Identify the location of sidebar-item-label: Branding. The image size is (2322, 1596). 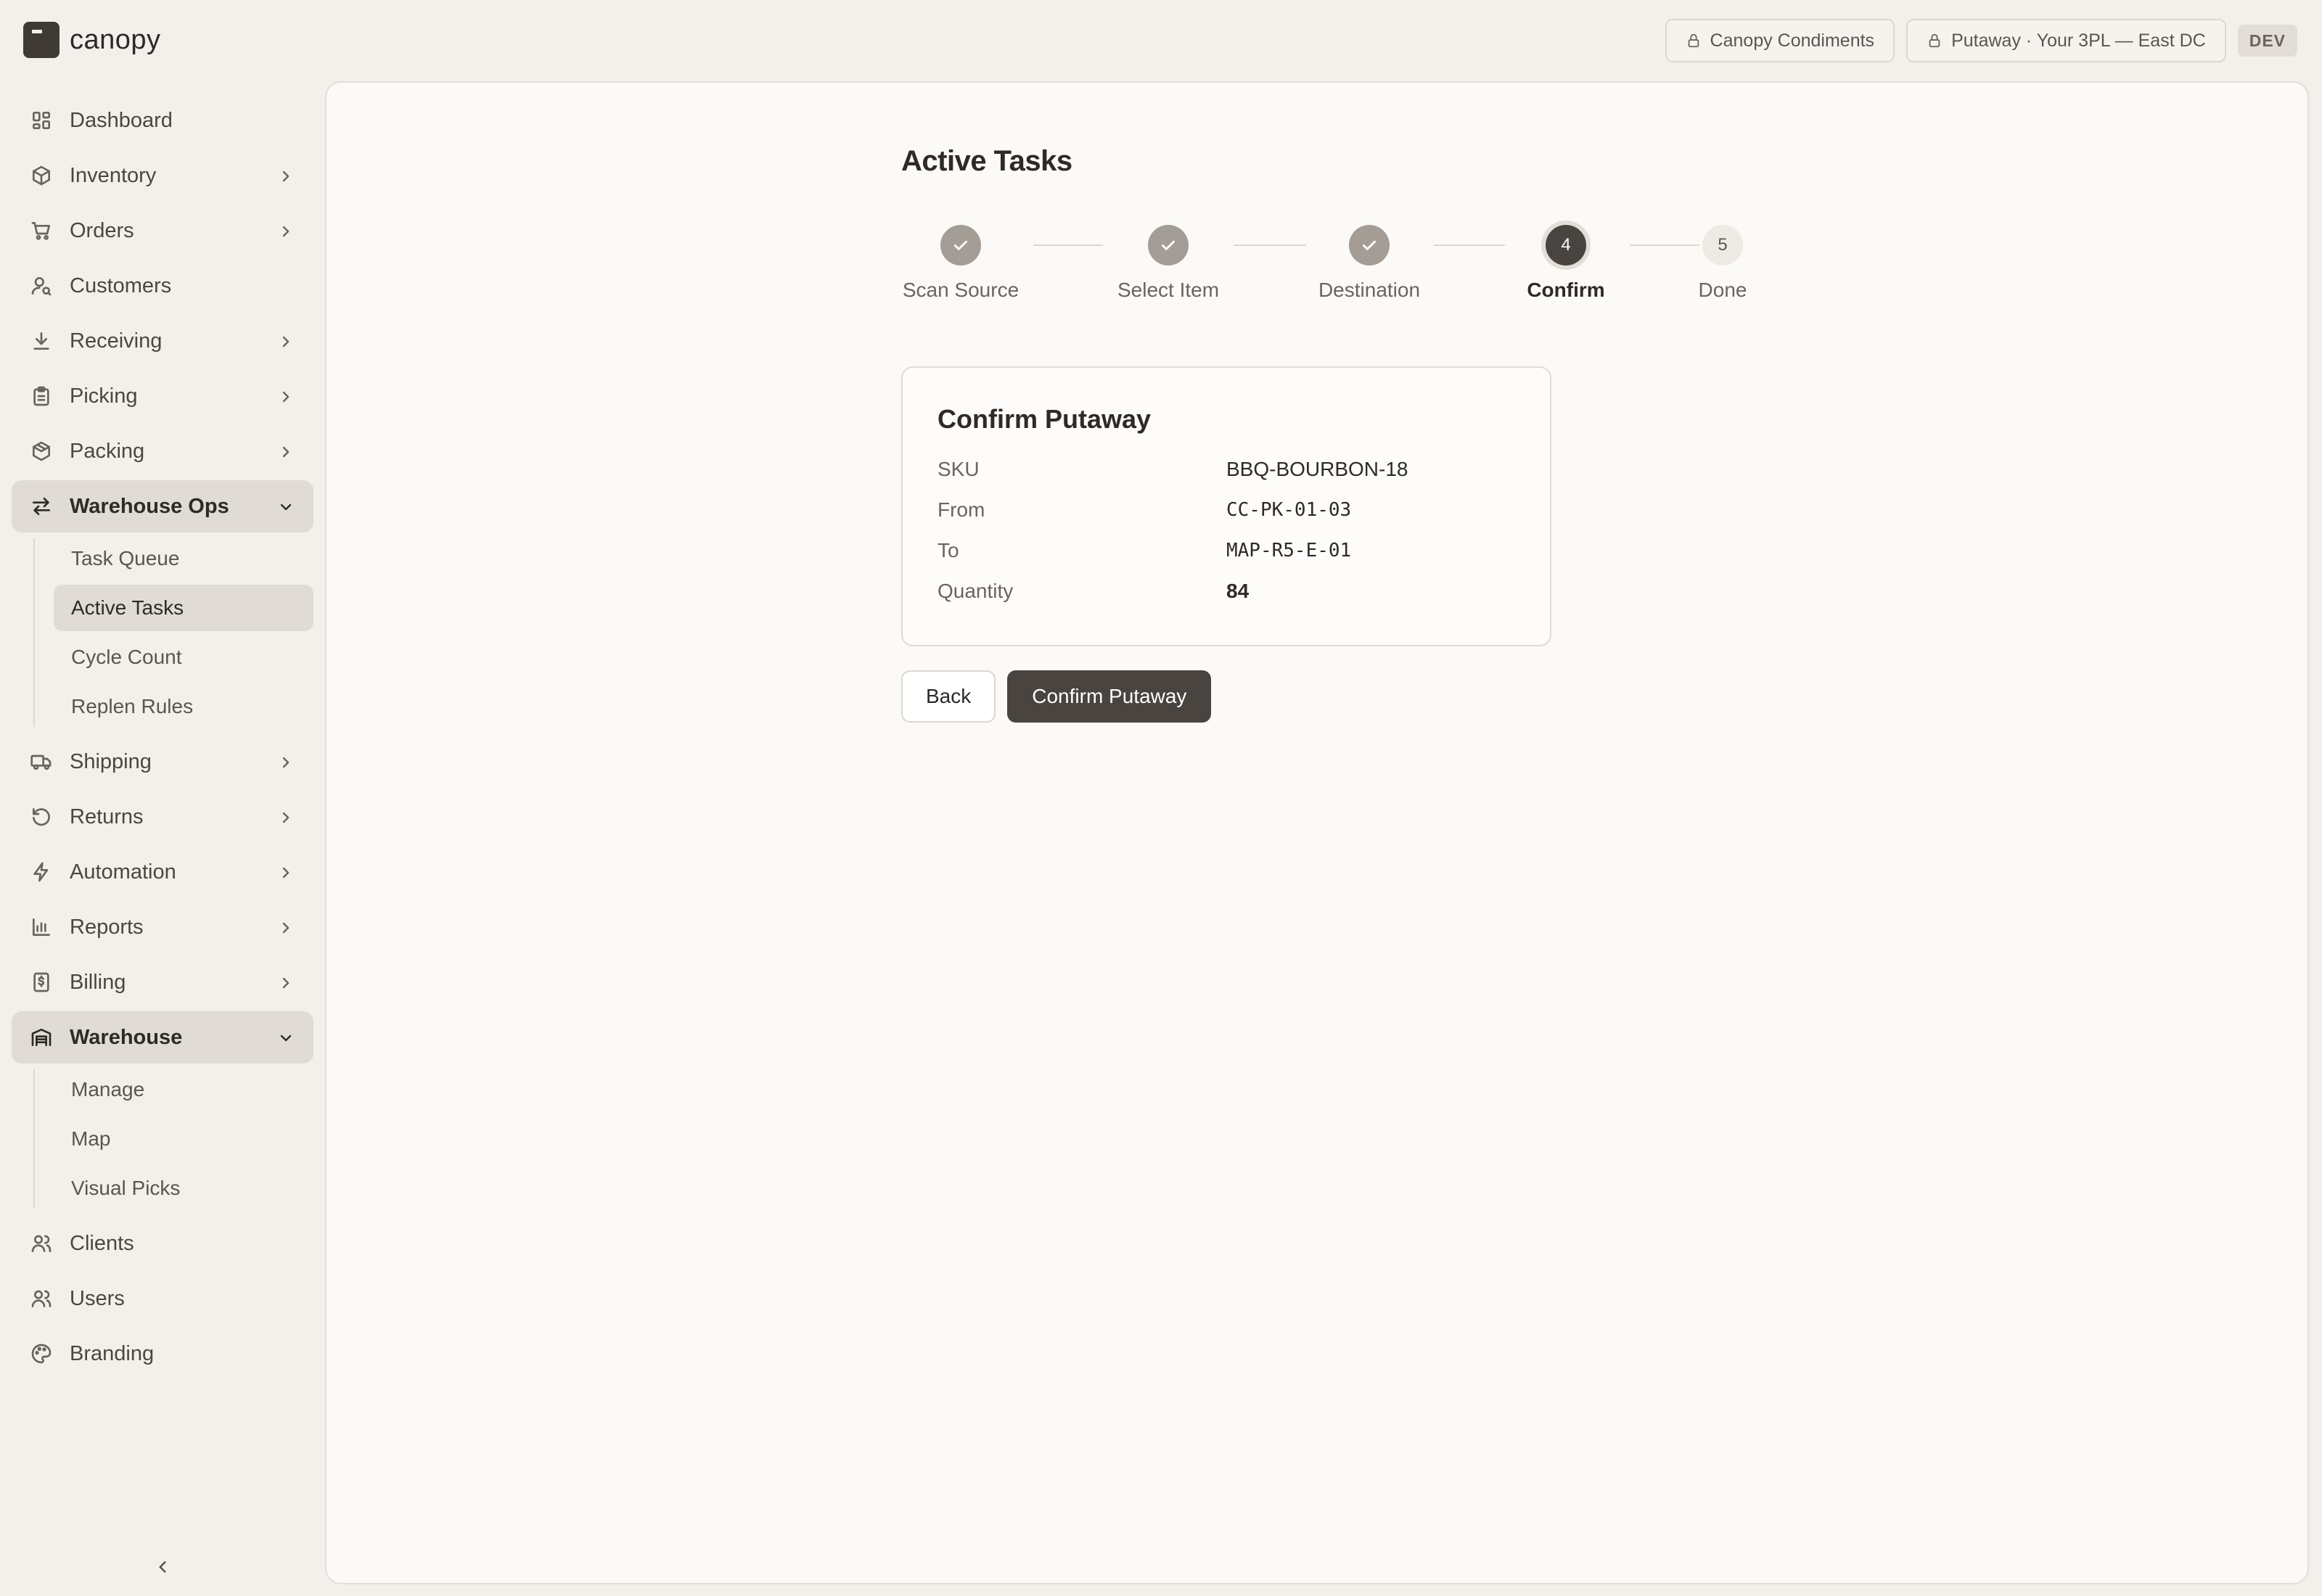
(113, 1353).